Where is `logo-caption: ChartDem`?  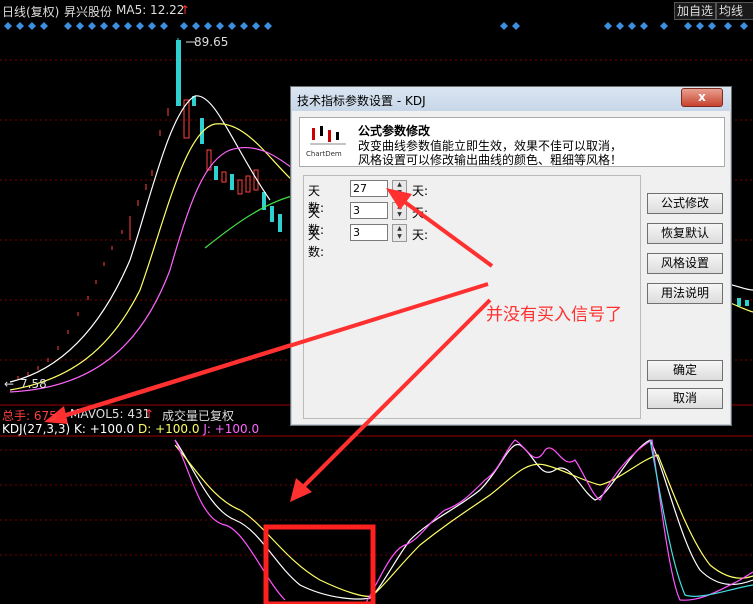 logo-caption: ChartDem is located at coordinates (324, 154).